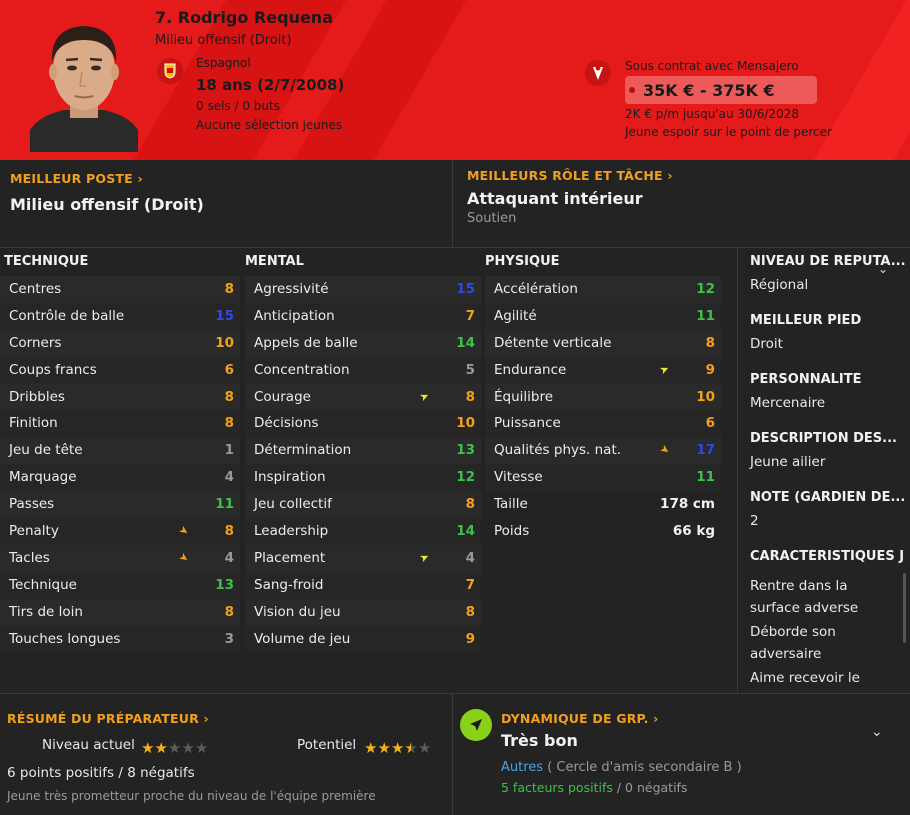  Describe the element at coordinates (603, 531) in the screenshot. I see `player-weight: Poids 66 kg` at that location.